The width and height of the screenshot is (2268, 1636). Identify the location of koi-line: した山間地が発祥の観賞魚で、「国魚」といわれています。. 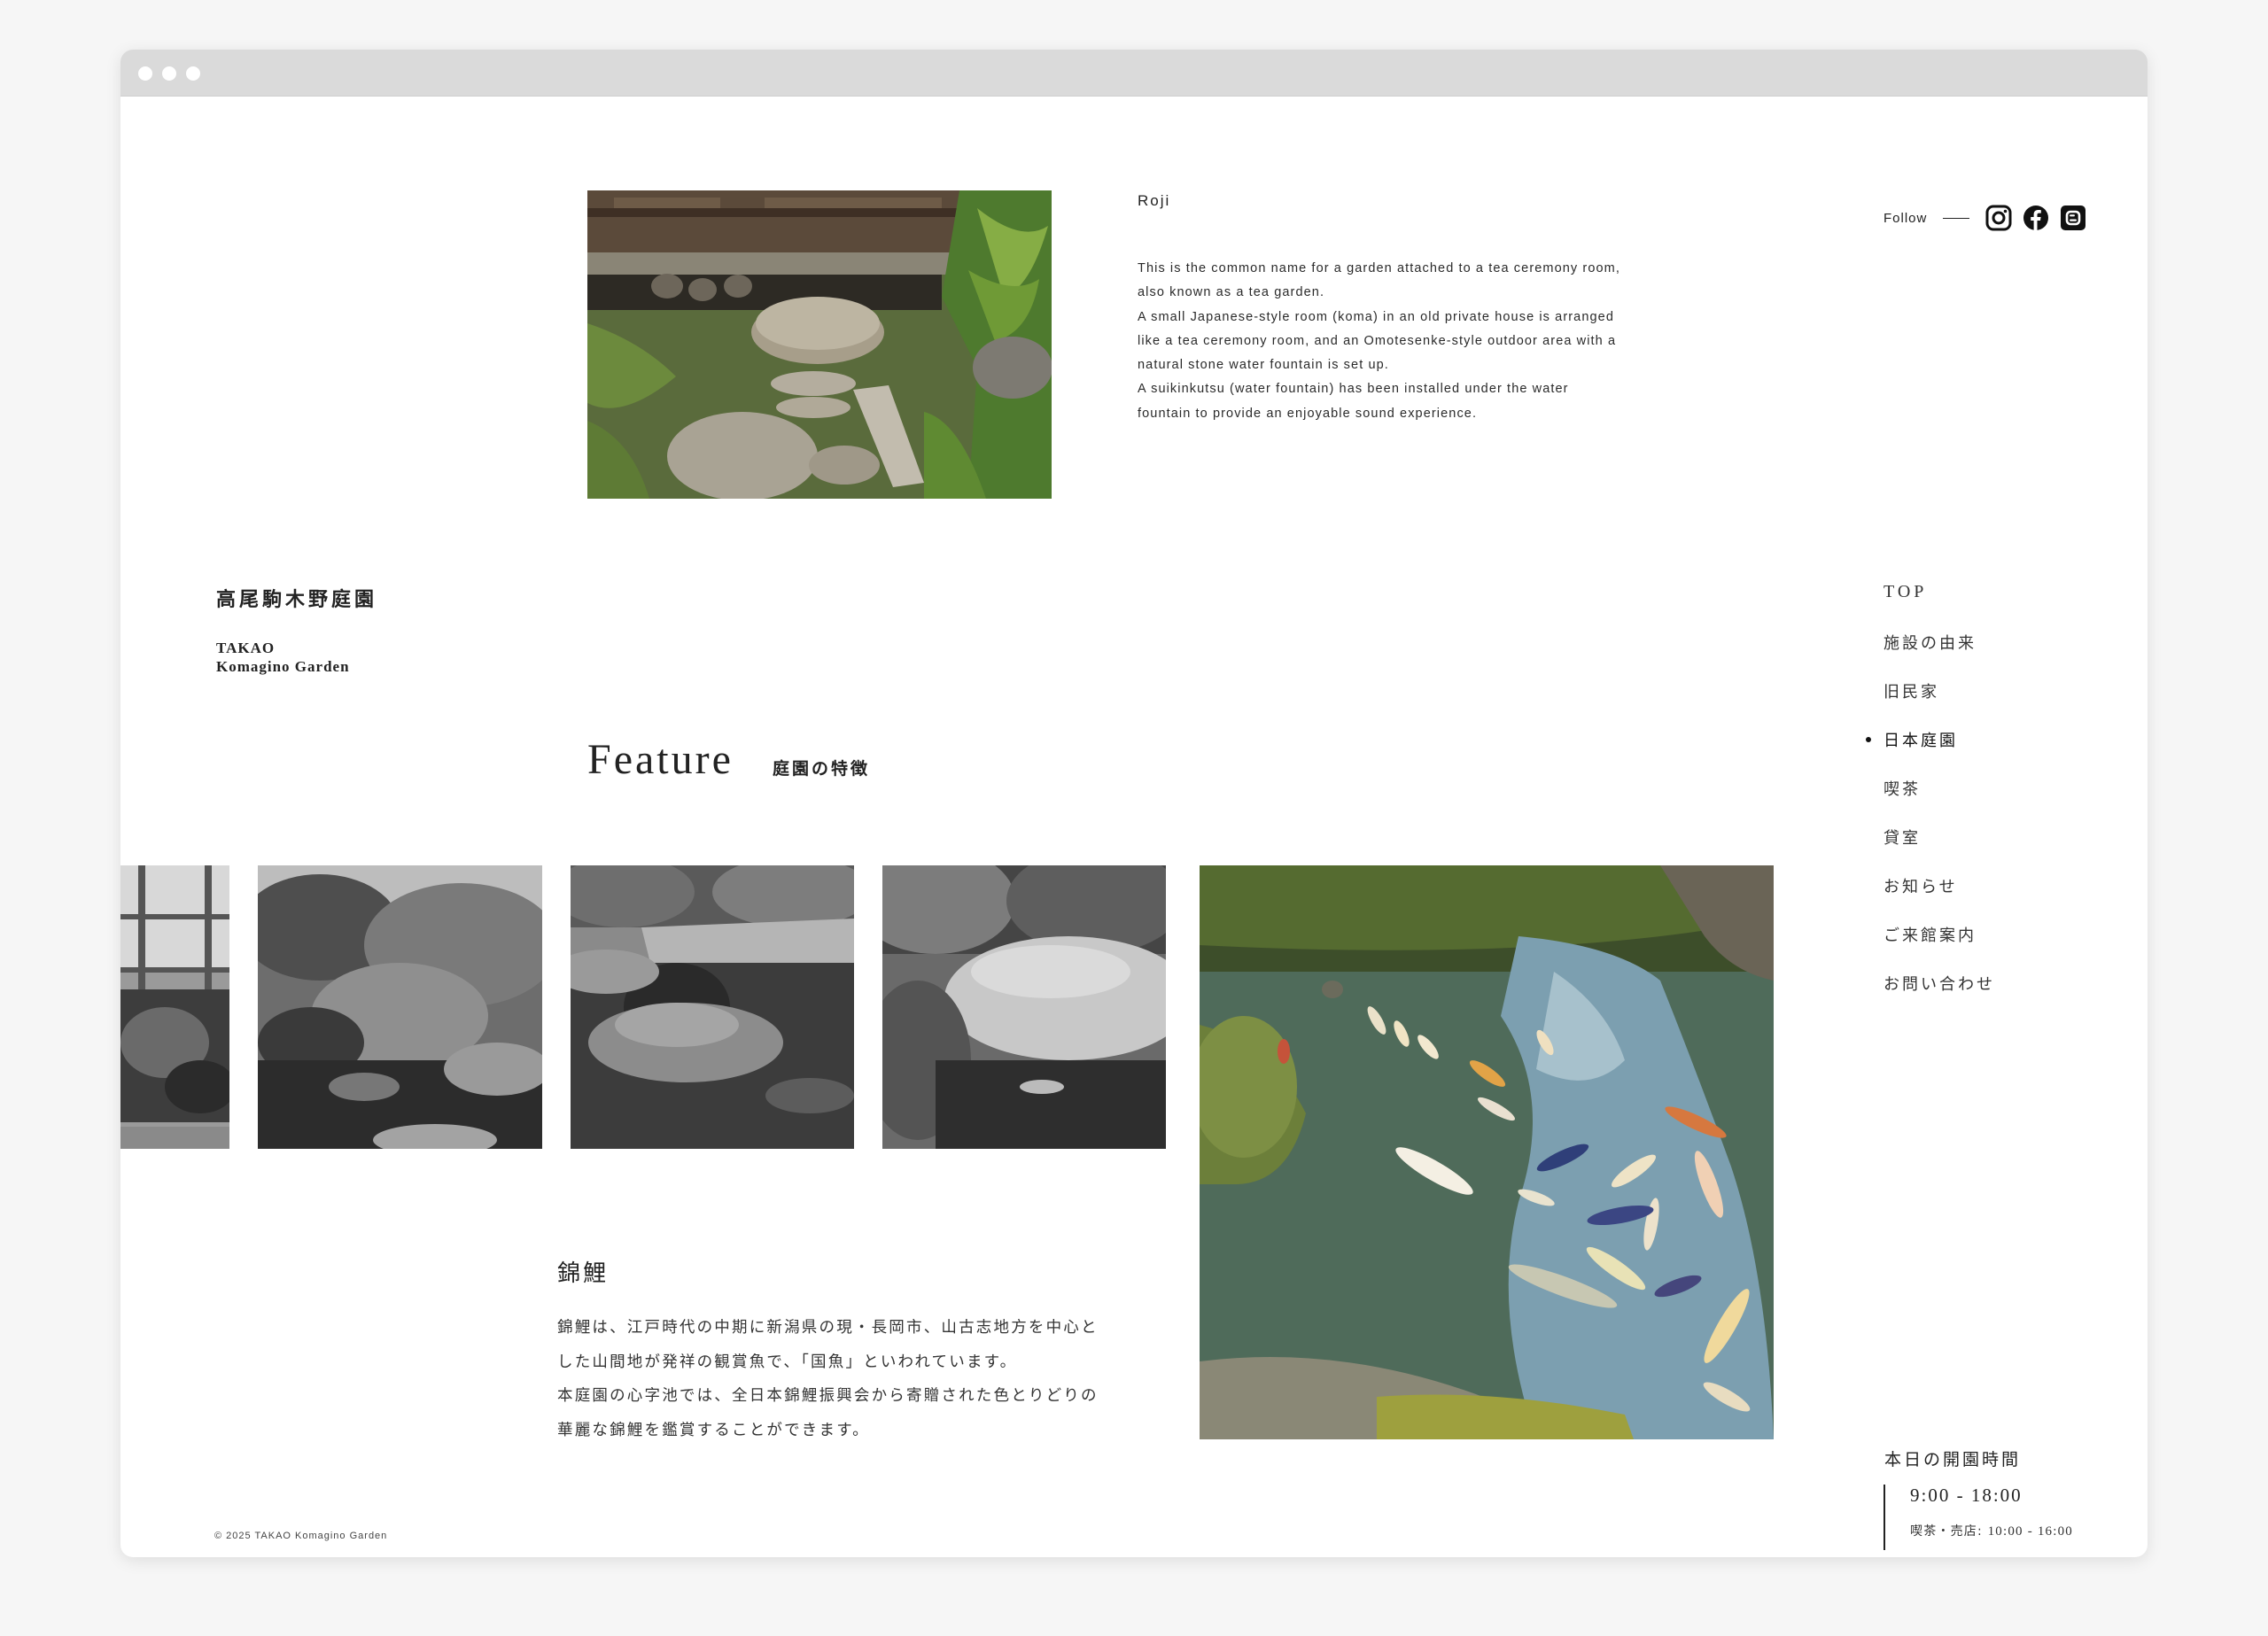
(787, 1362).